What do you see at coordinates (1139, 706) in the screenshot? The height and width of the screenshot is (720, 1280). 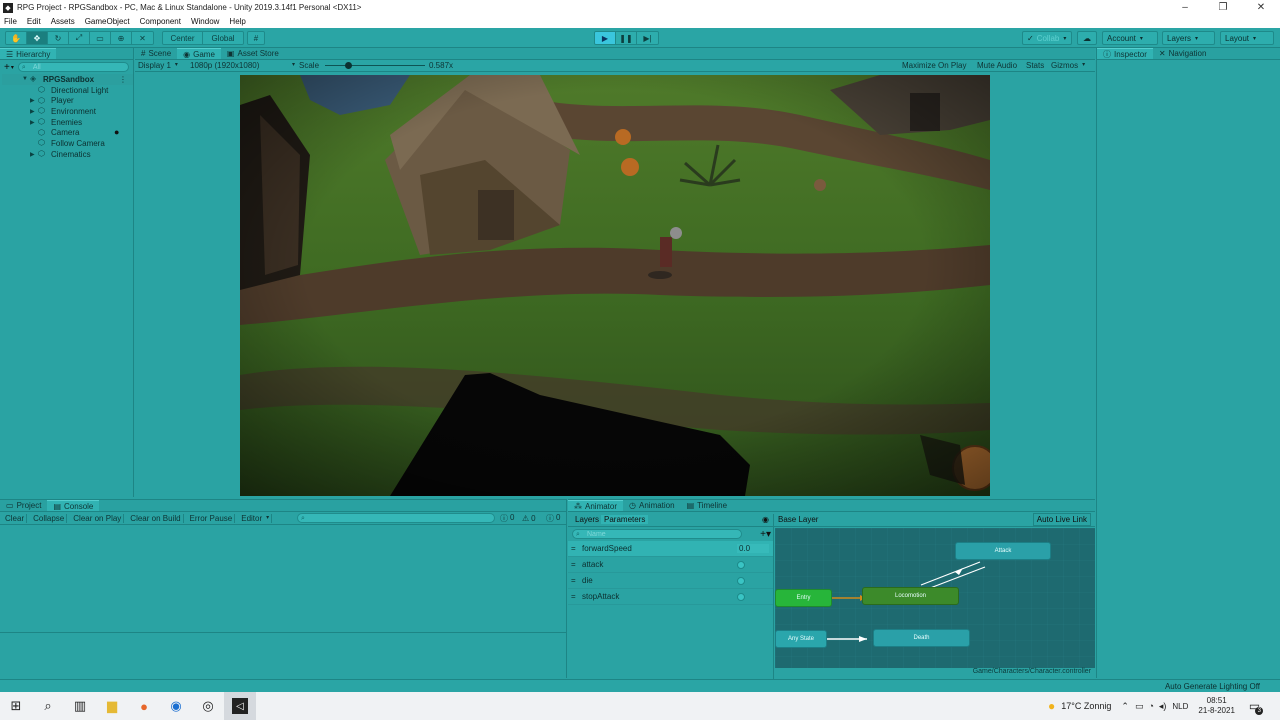 I see `network-icon: ▭` at bounding box center [1139, 706].